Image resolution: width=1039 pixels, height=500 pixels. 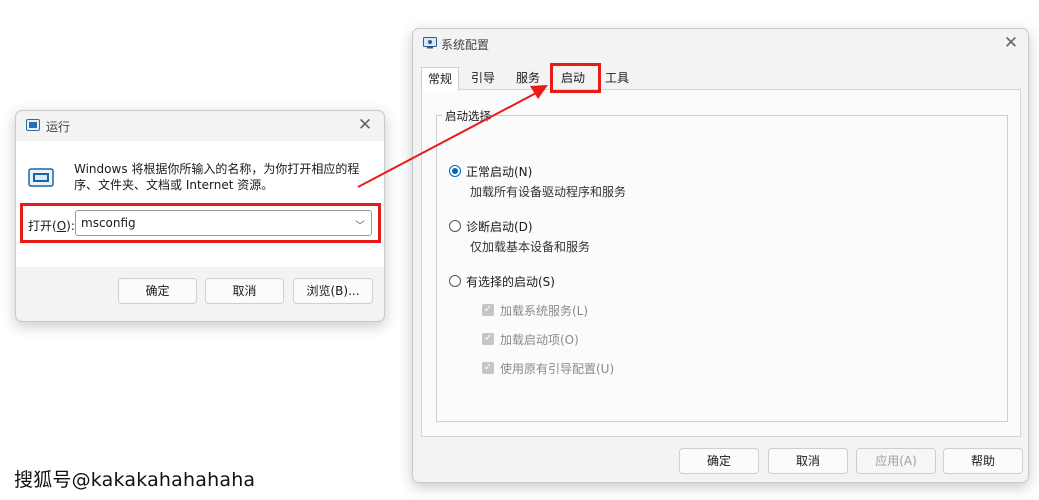 I want to click on annotation-arrow, so click(x=452, y=136).